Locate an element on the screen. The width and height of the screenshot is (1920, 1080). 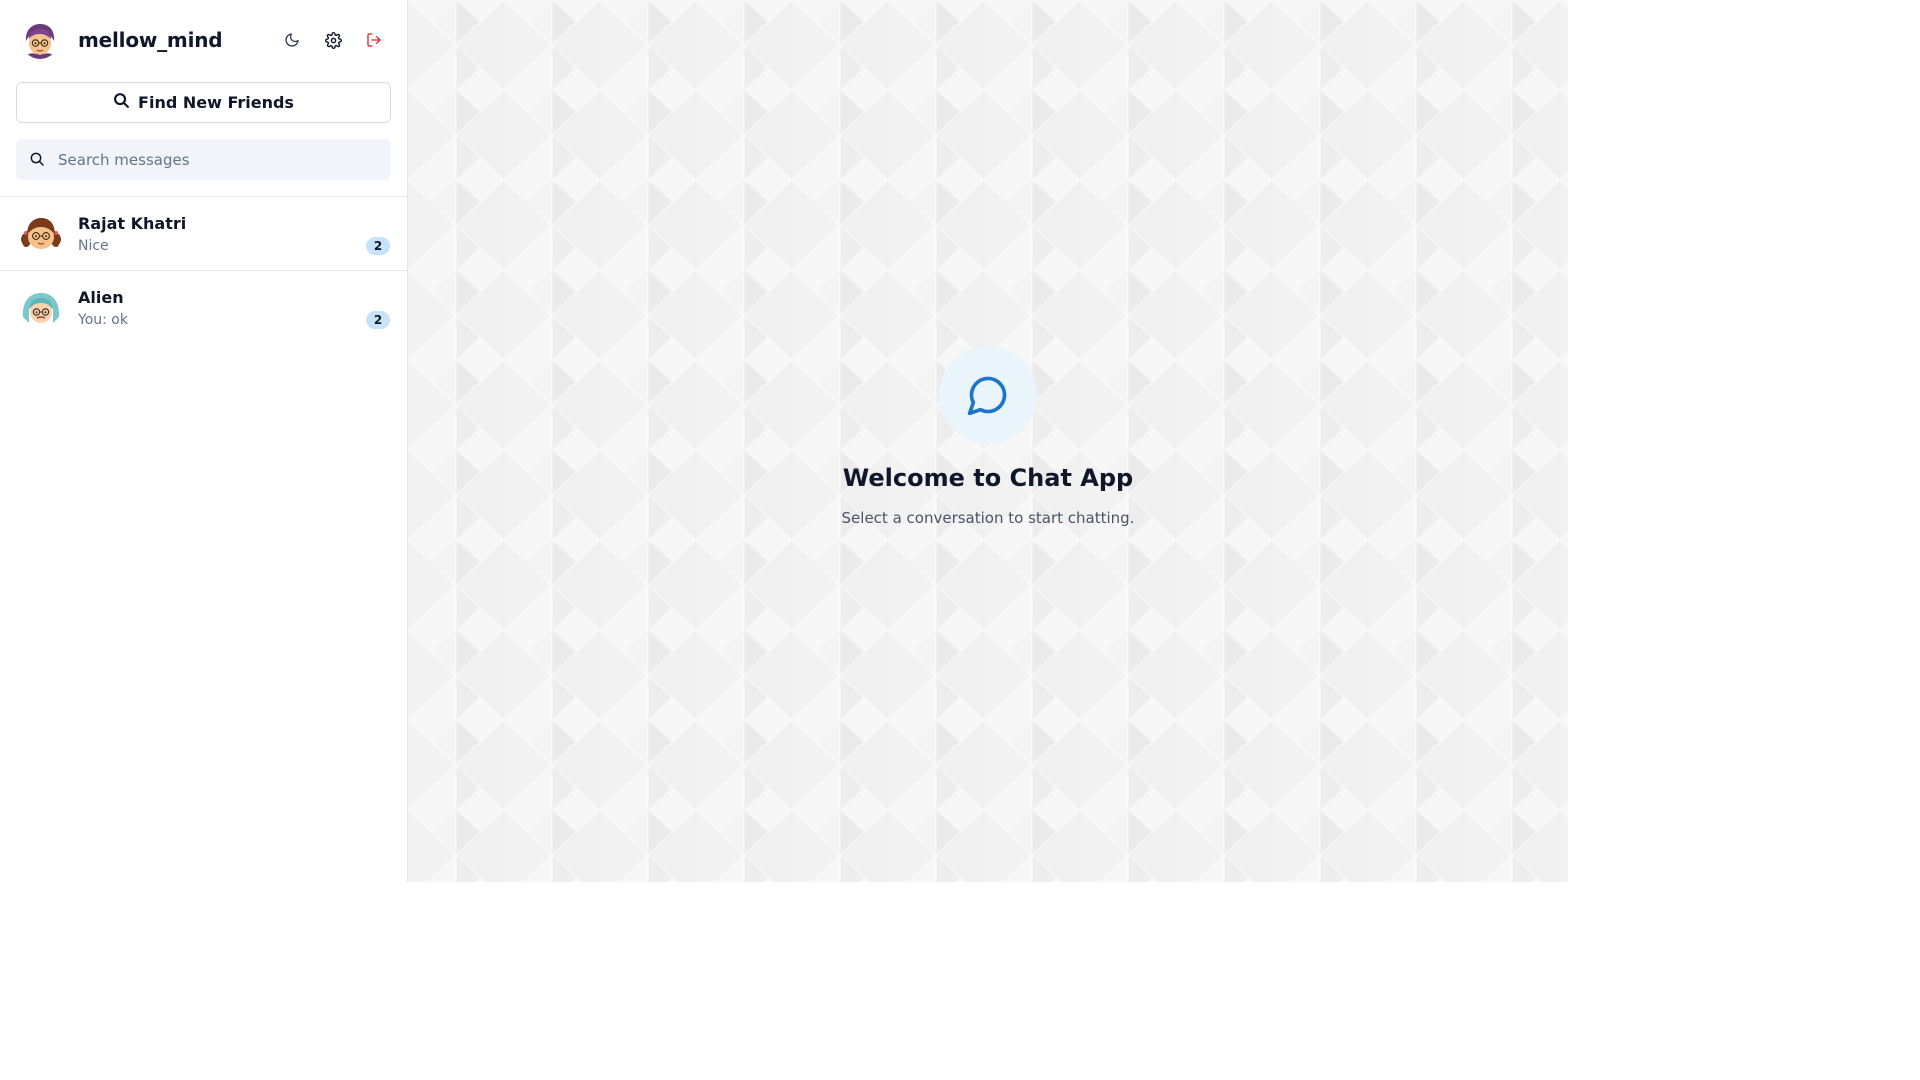
contact-name: Rajat Khatri is located at coordinates (132, 223).